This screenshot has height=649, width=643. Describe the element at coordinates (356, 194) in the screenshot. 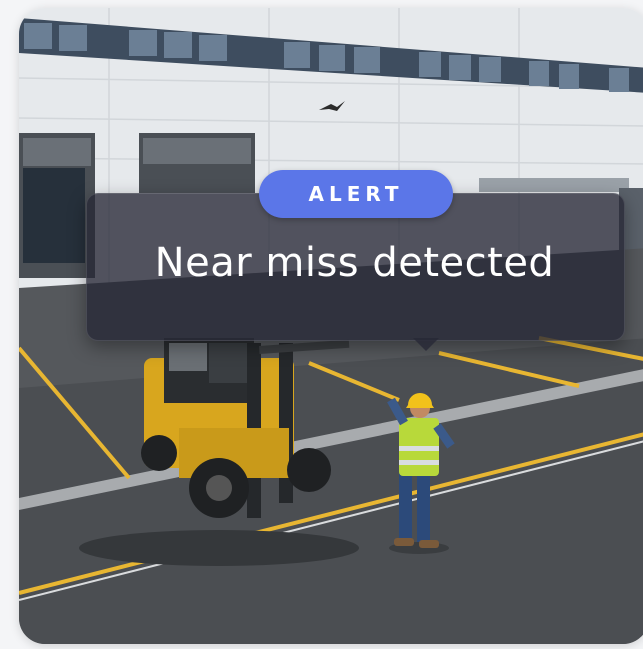

I see `alert-badge: ALERT` at that location.